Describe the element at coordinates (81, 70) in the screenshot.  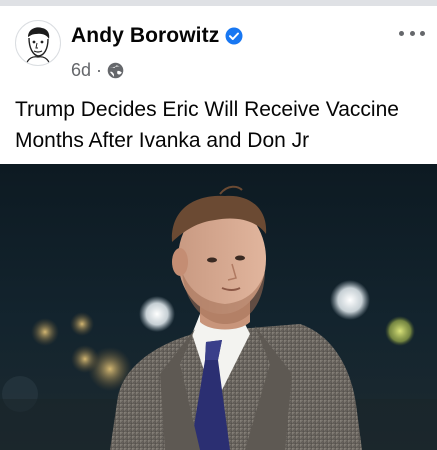
I see `post-timestamp: 6d` at that location.